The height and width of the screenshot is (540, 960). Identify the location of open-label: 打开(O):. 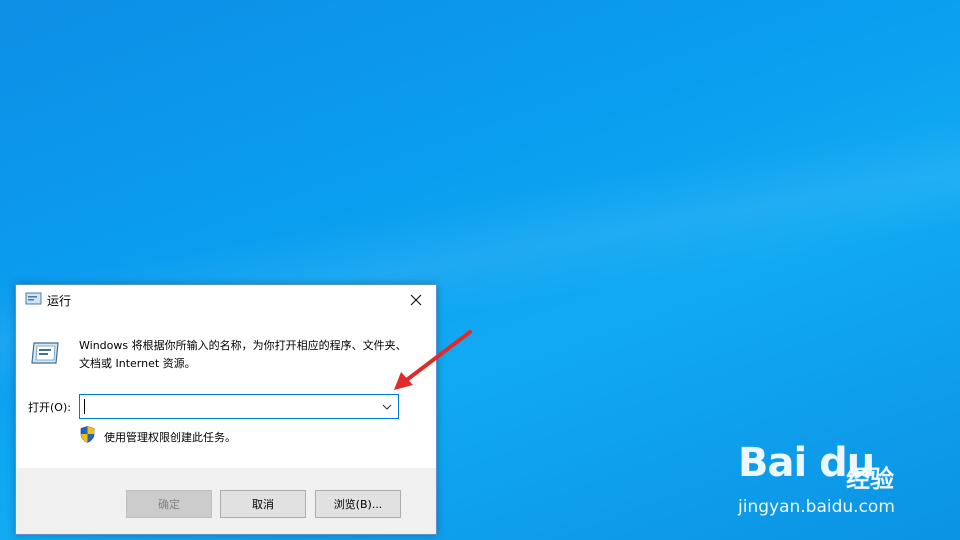
(49, 407).